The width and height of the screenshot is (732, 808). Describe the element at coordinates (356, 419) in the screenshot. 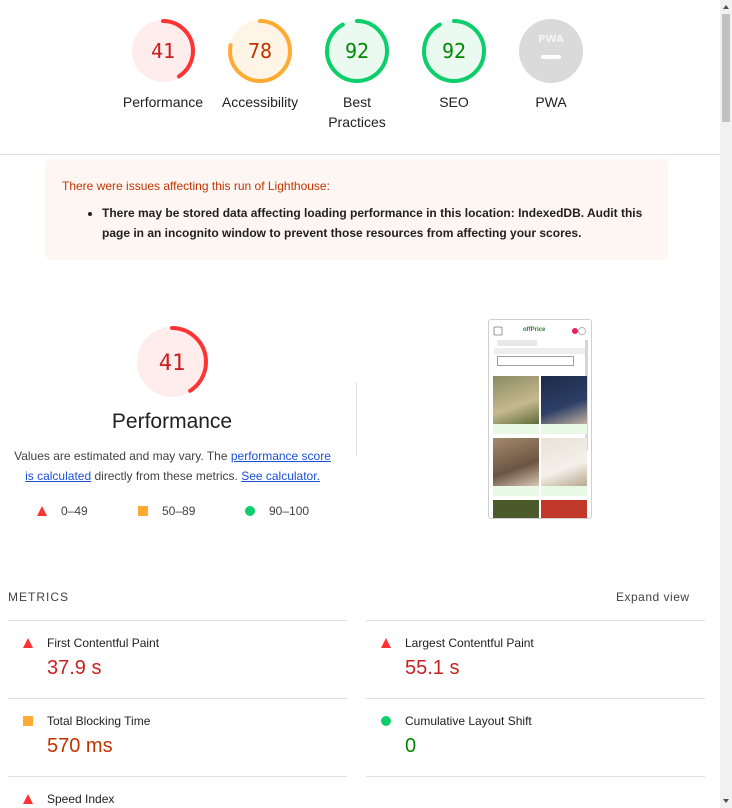

I see `summary-divider` at that location.